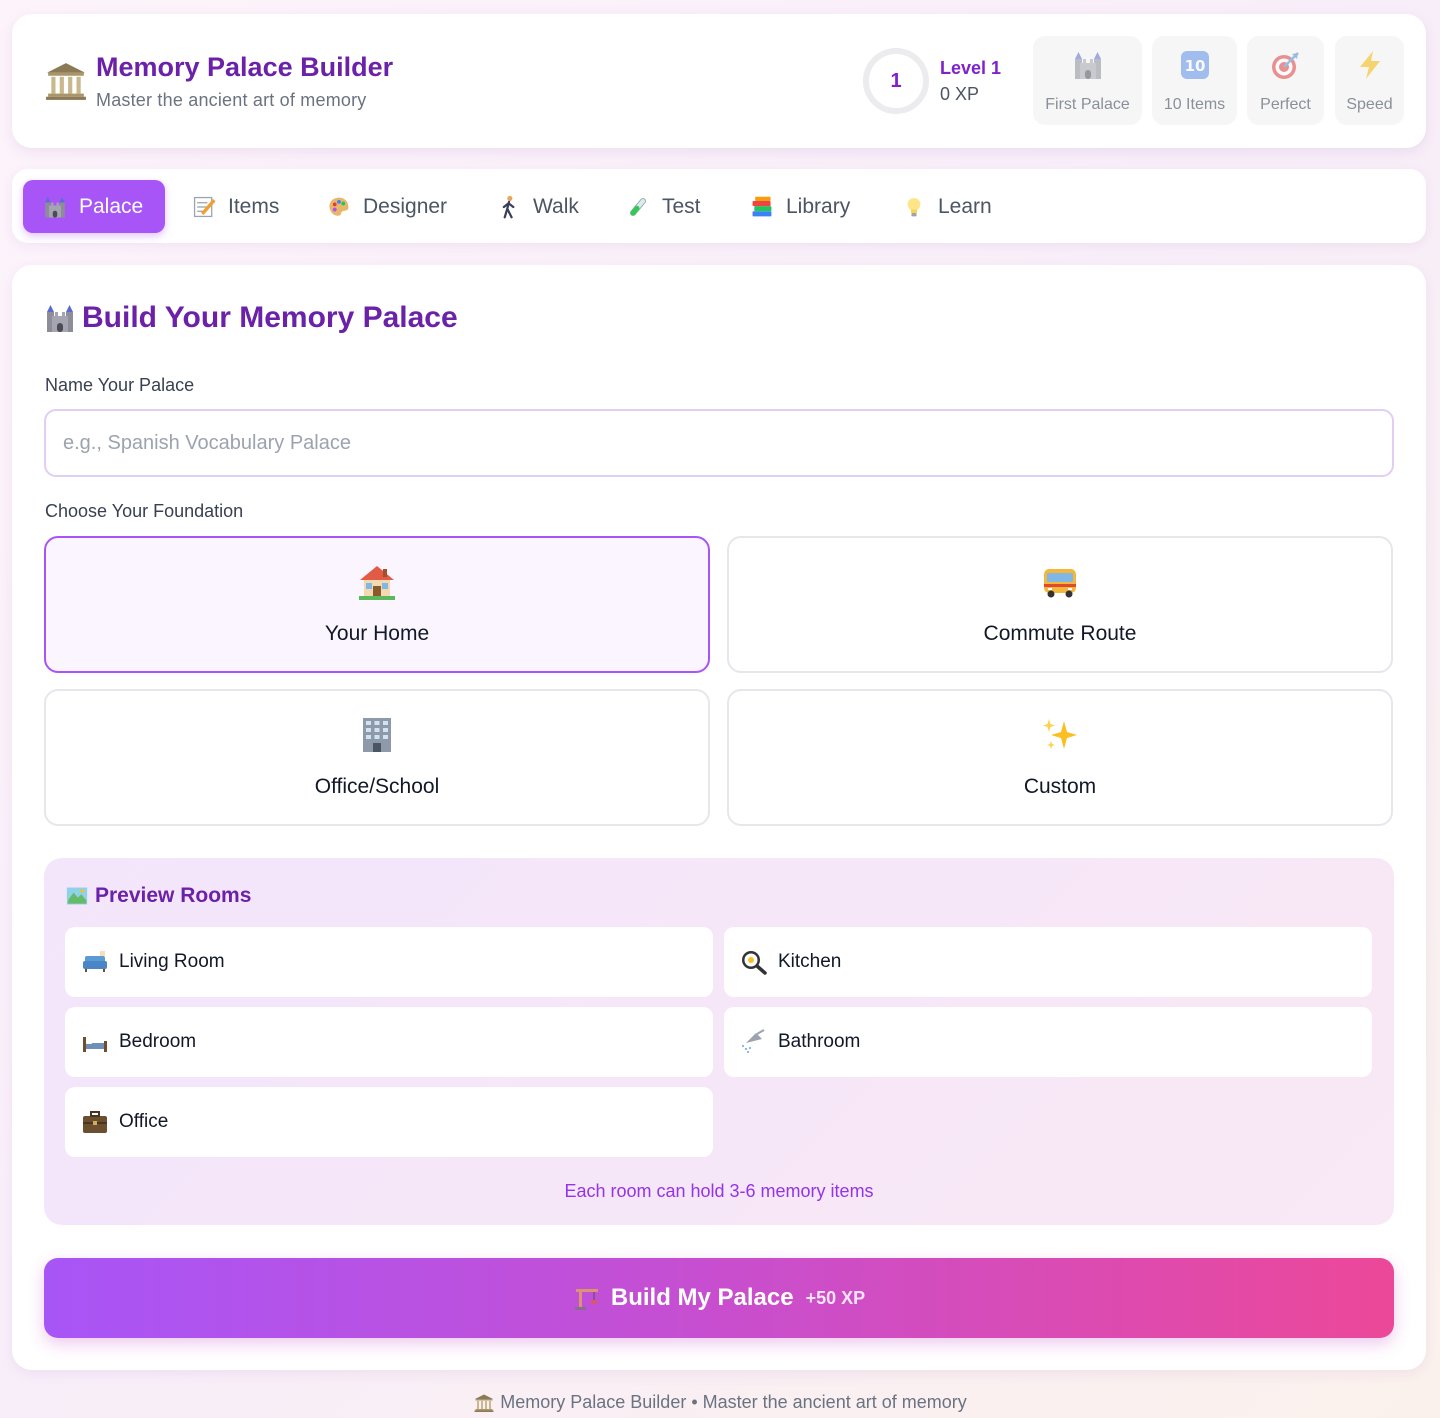  What do you see at coordinates (810, 961) in the screenshot?
I see `room-label: Kitchen` at bounding box center [810, 961].